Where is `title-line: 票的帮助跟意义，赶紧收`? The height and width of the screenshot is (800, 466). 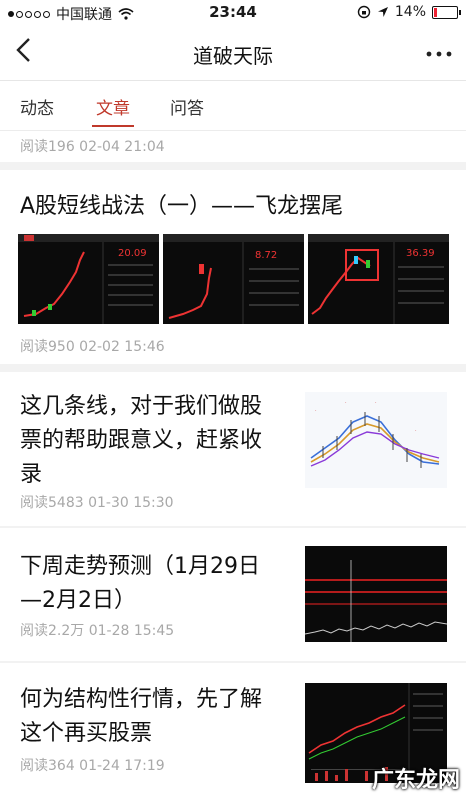 title-line: 票的帮助跟意义，赶紧收 is located at coordinates (141, 440).